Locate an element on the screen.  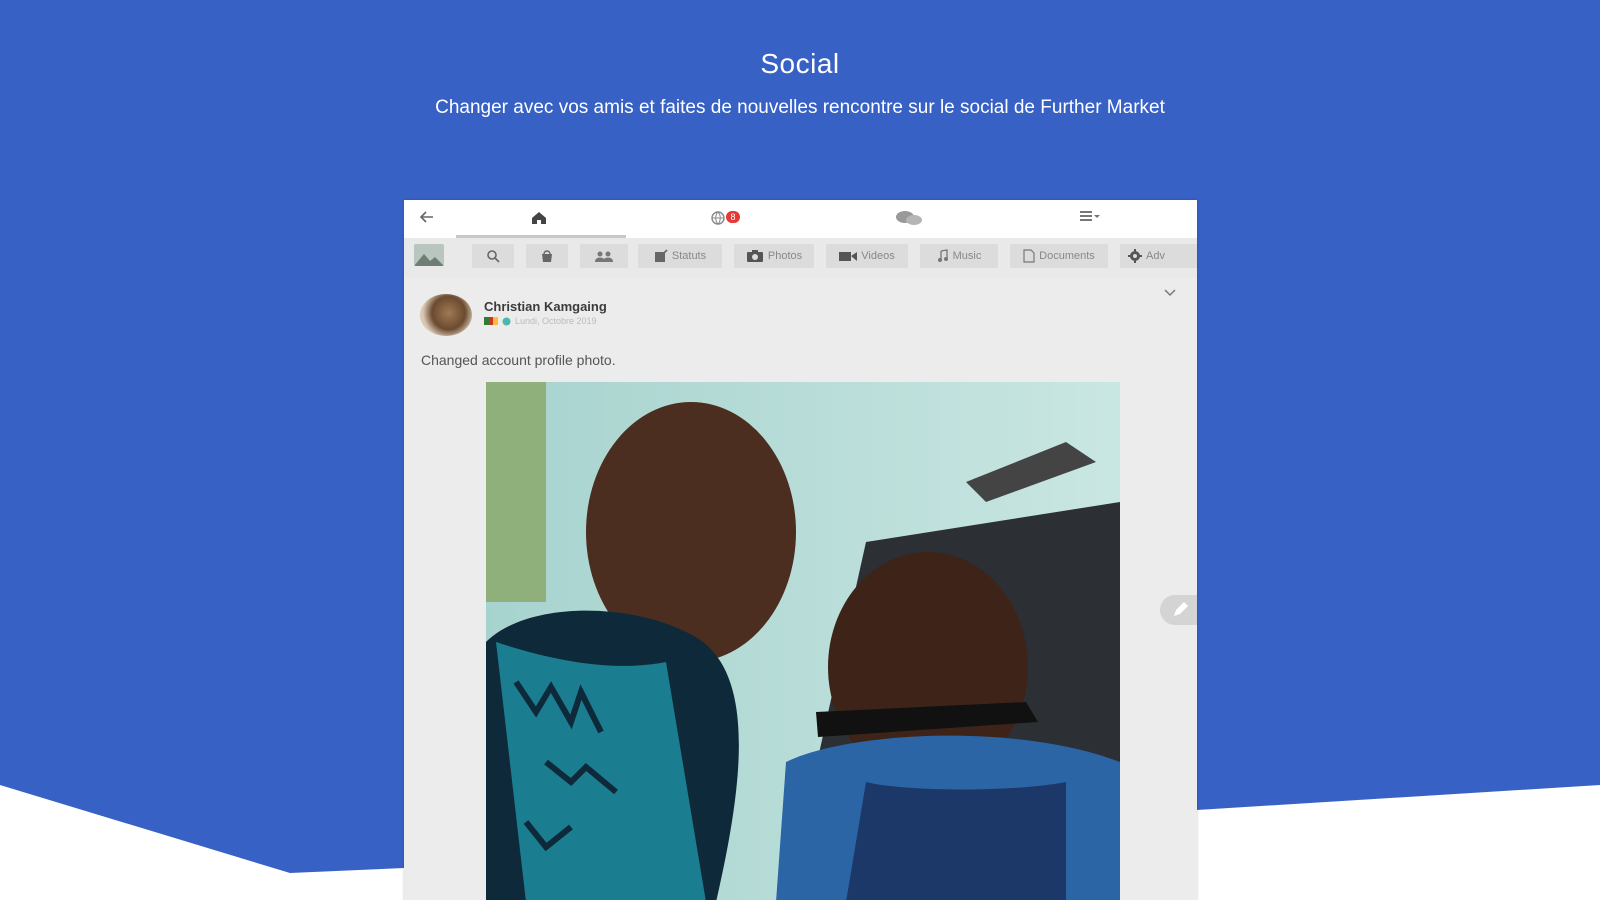
post-text: Changed account profile photo. is located at coordinates (518, 360).